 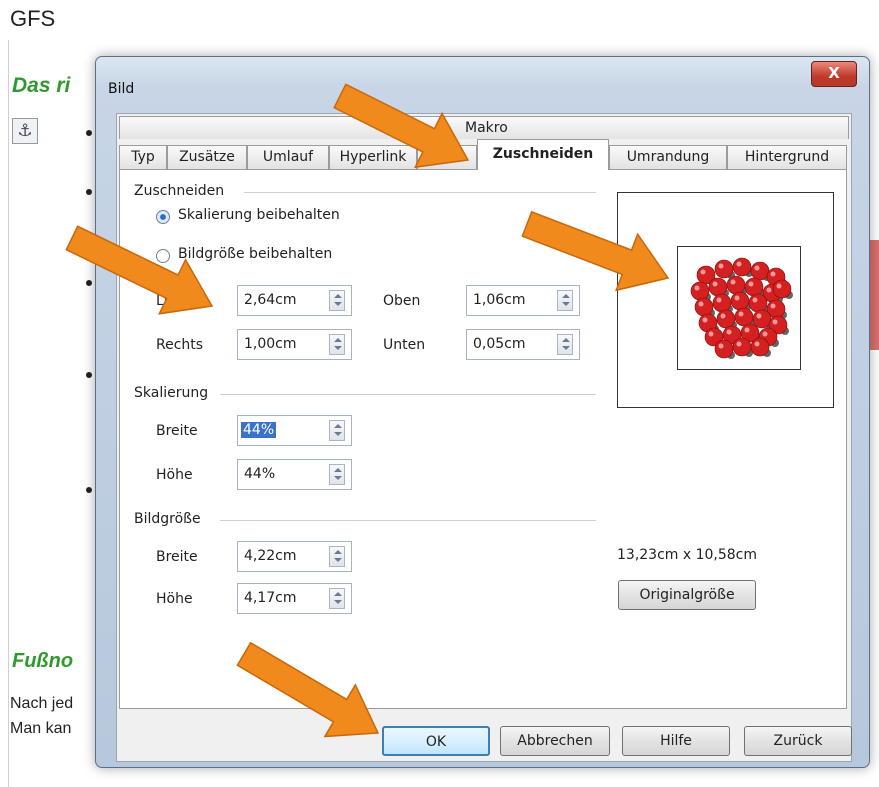 What do you see at coordinates (595, 251) in the screenshot?
I see `arrow-to-preview` at bounding box center [595, 251].